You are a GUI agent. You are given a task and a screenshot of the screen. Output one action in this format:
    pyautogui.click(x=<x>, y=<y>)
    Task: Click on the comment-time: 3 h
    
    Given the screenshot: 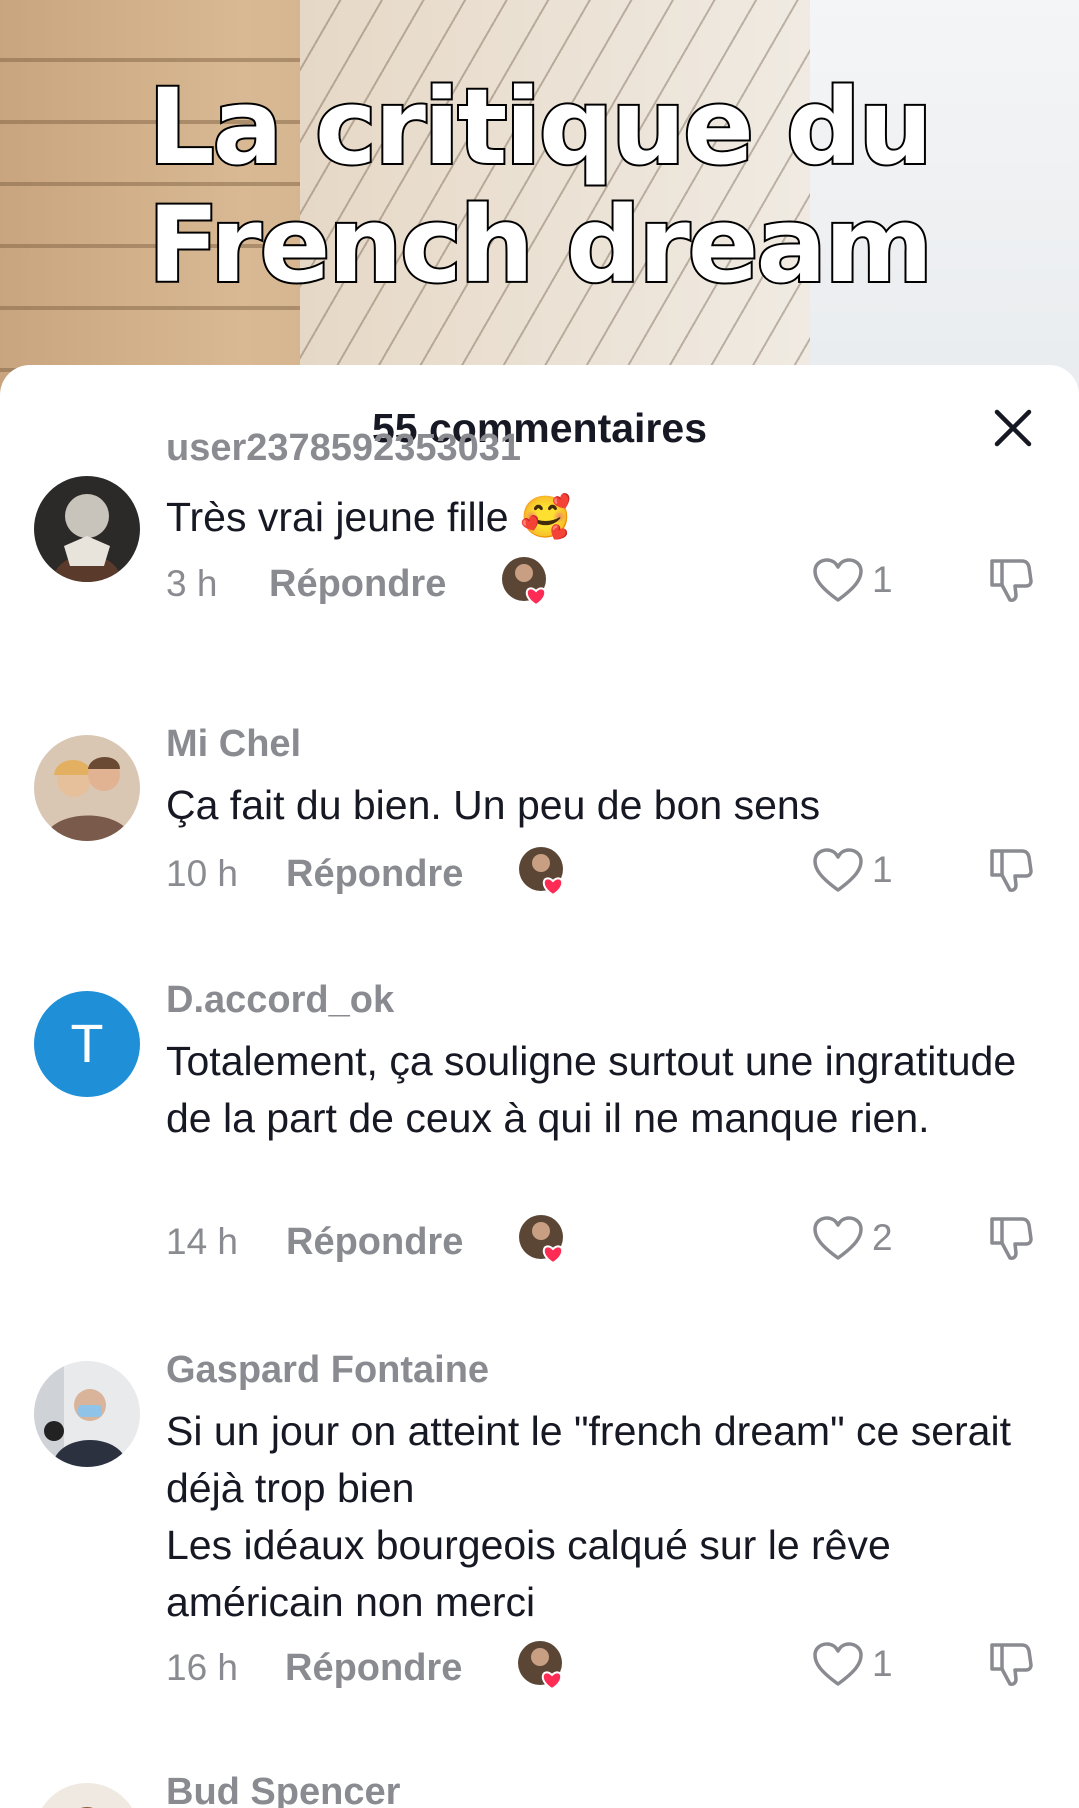 What is the action you would take?
    pyautogui.click(x=192, y=583)
    